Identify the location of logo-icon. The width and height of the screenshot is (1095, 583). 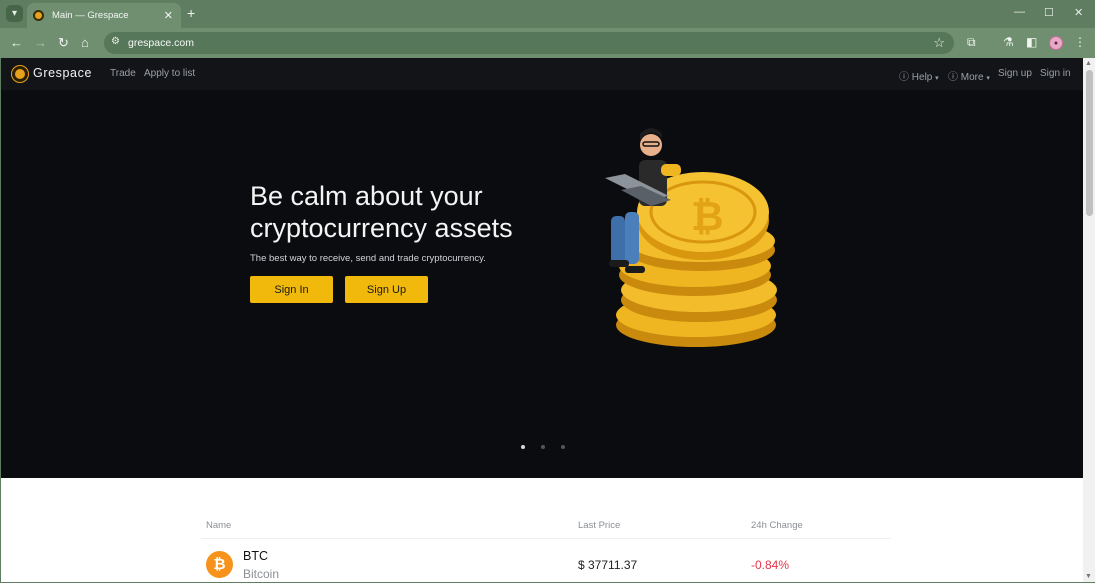
(20, 74).